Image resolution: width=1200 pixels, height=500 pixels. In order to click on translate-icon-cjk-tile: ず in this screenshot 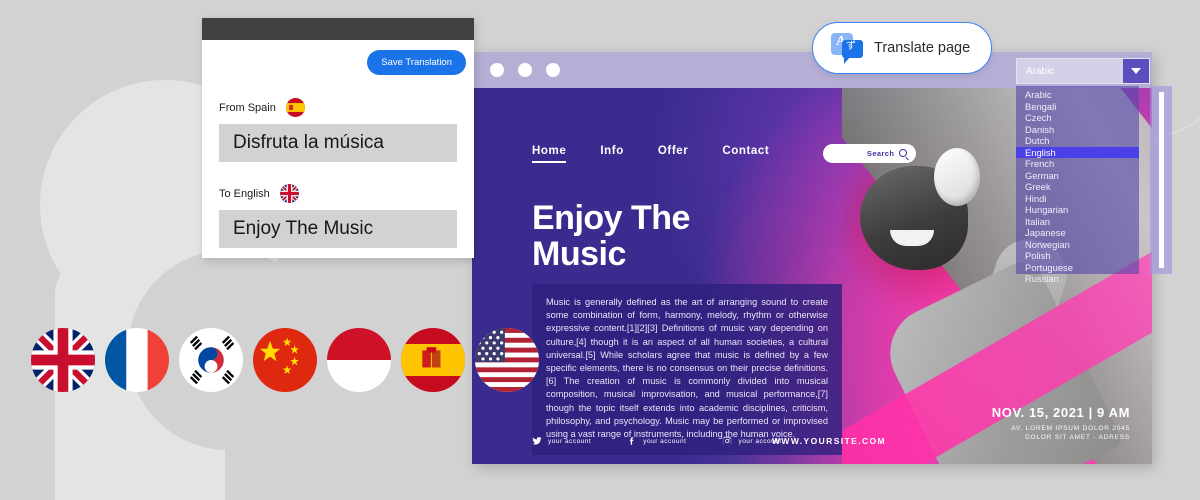, I will do `click(852, 49)`.